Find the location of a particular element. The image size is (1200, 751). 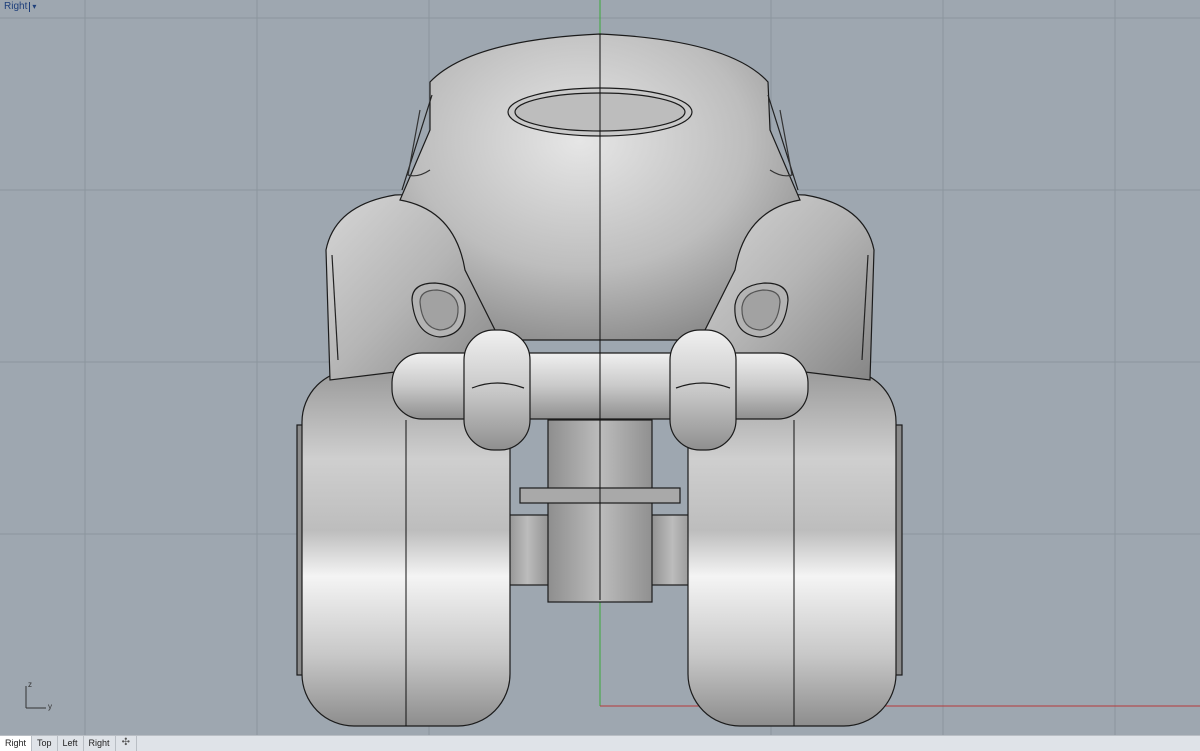

viewport-tab-bar: Right Top Left Right ✣ is located at coordinates (600, 743).